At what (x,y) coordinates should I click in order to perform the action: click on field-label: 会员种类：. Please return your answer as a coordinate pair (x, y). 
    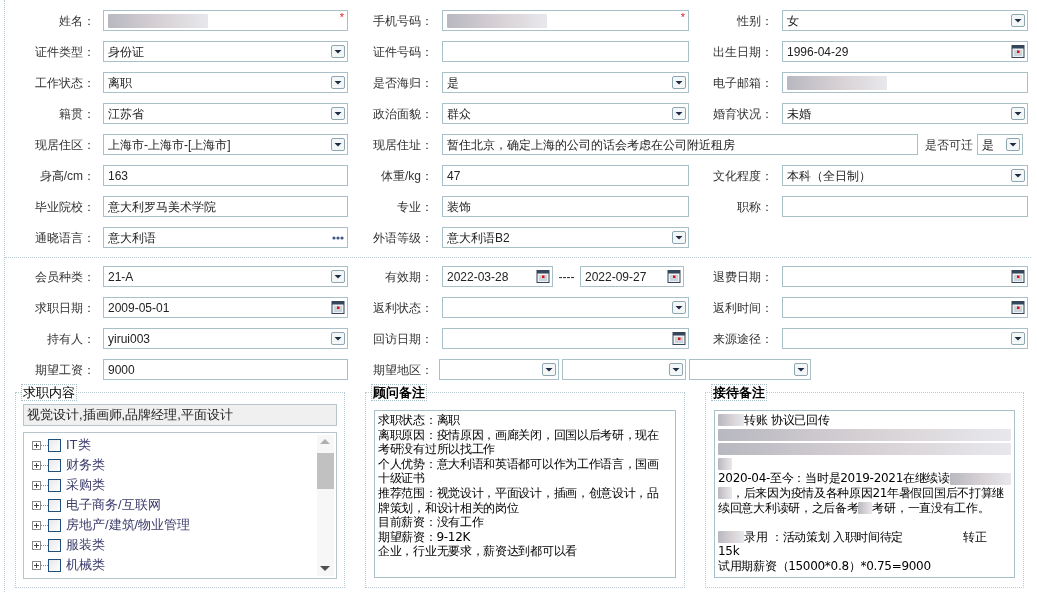
    Looking at the image, I should click on (64, 277).